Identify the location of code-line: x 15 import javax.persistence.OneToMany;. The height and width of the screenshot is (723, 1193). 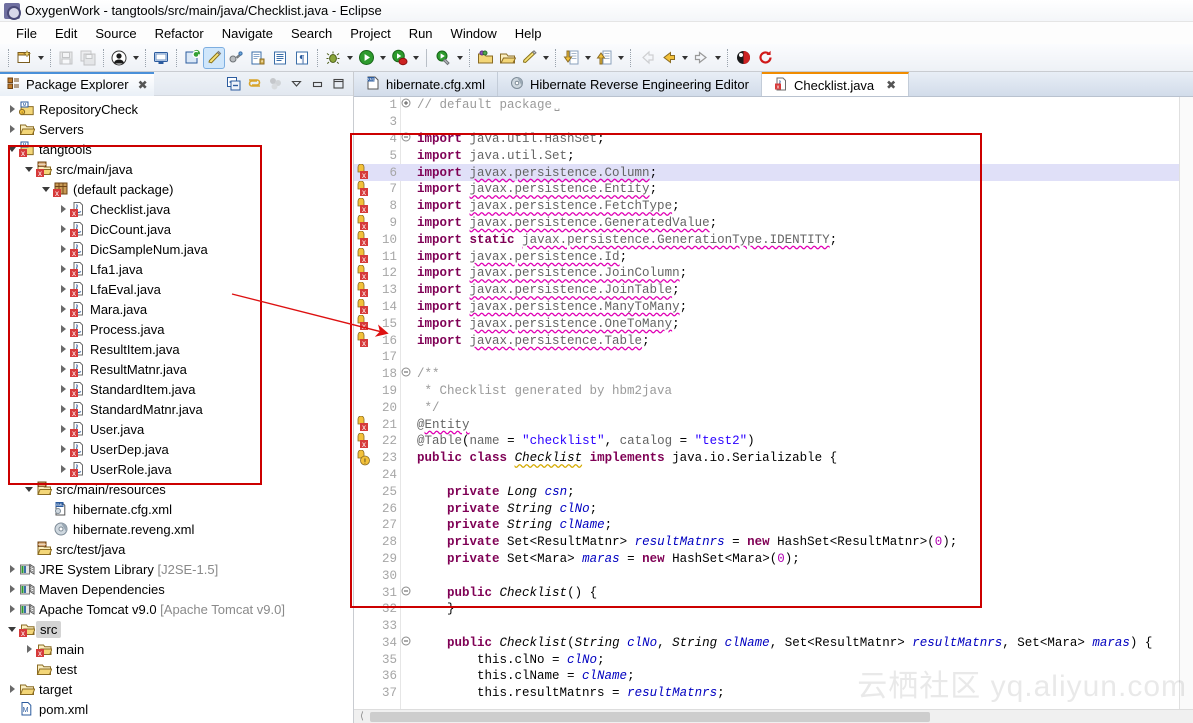
(773, 323).